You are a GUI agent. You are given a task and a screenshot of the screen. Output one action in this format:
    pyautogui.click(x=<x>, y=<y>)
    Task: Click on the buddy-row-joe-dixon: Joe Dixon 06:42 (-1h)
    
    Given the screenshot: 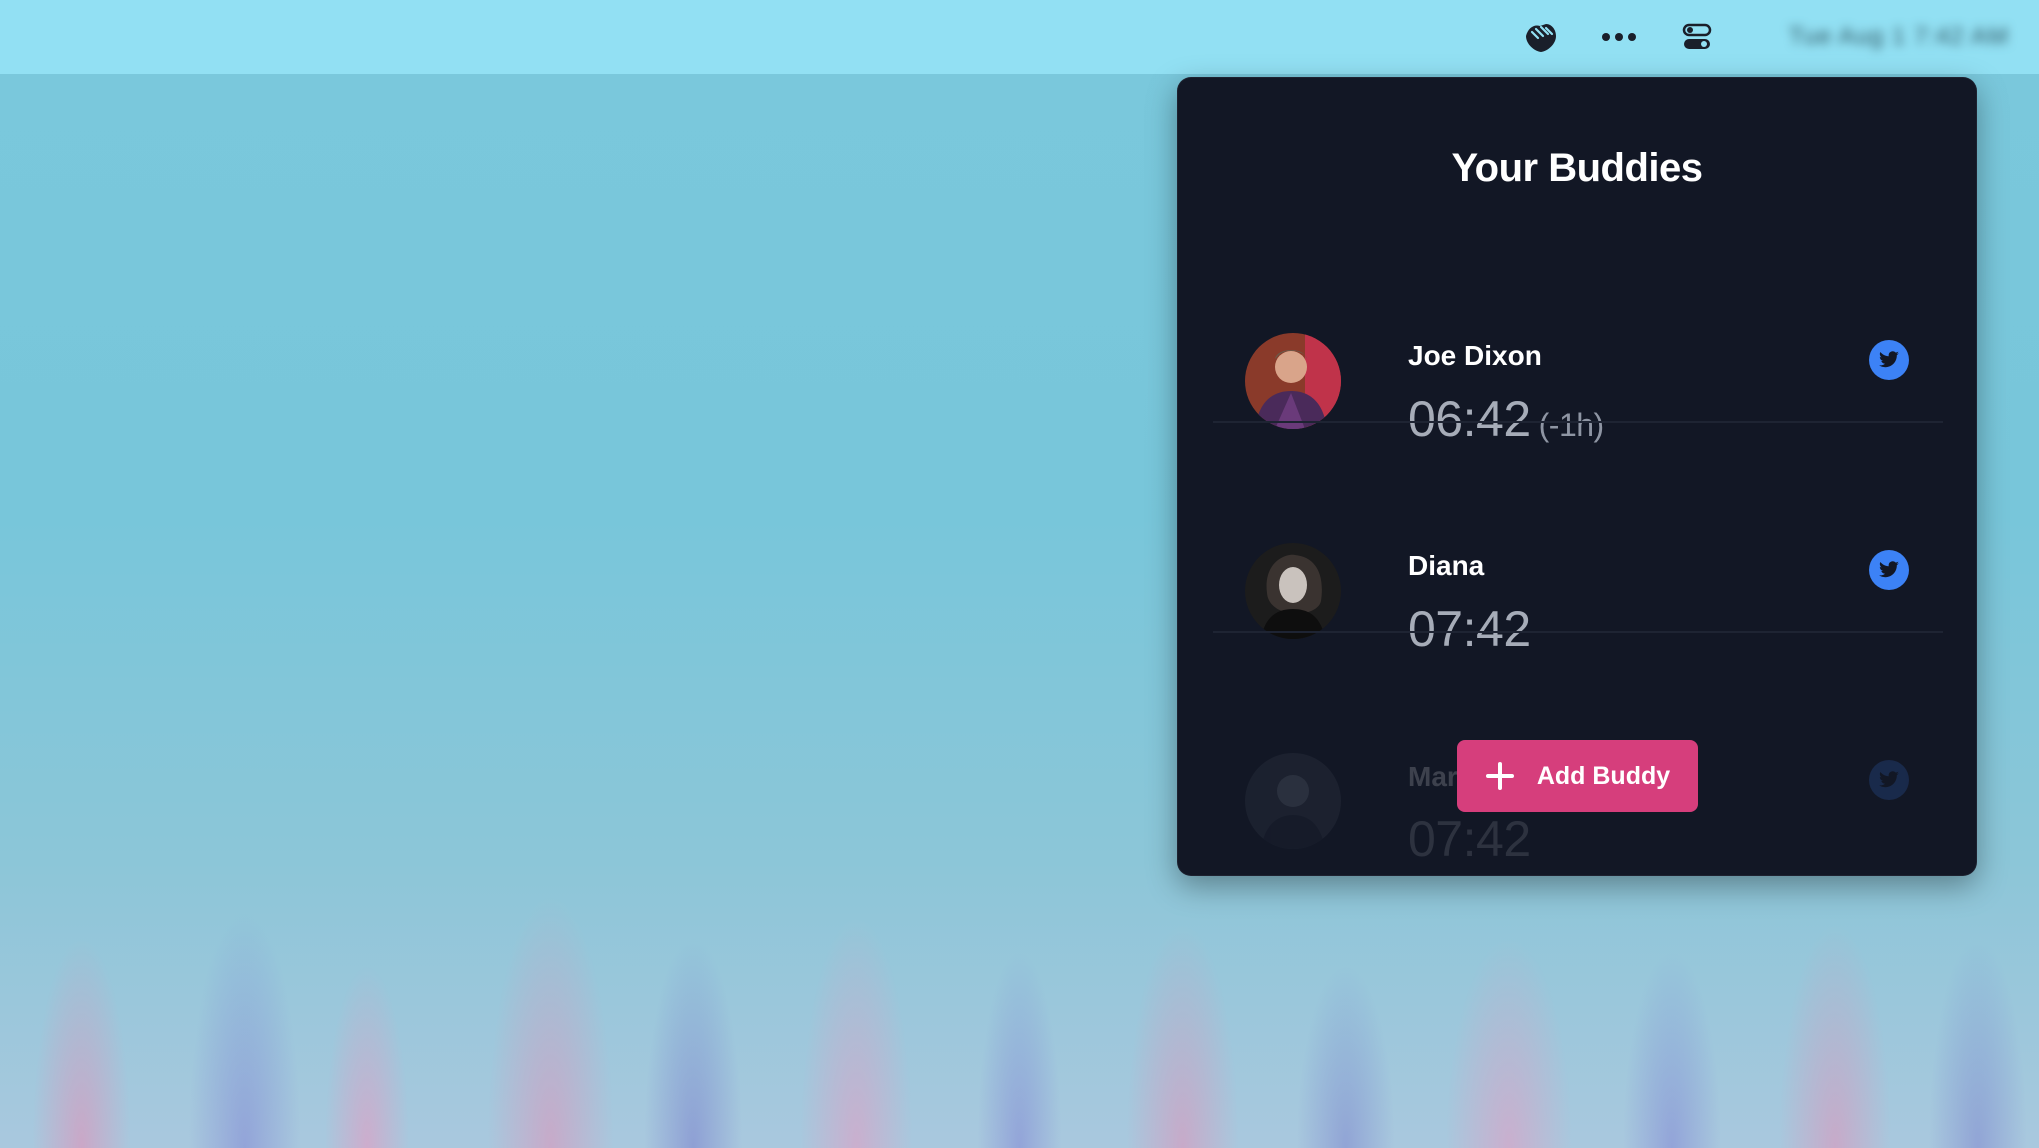 What is the action you would take?
    pyautogui.click(x=1578, y=383)
    